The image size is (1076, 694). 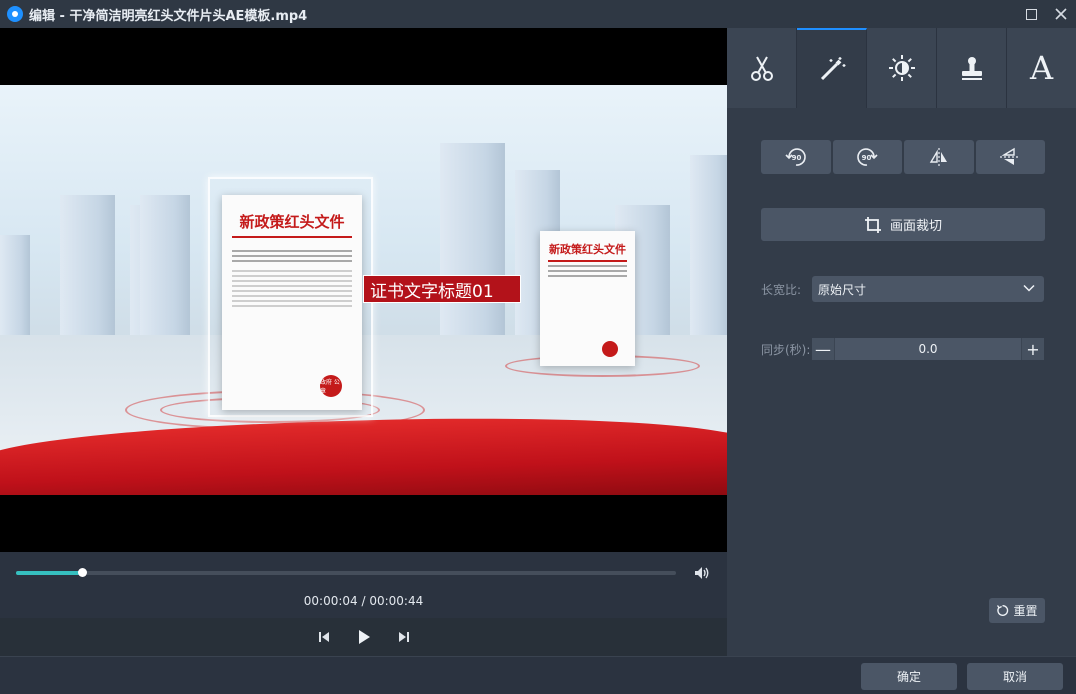 I want to click on title-caption: 证书文字标题01, so click(x=442, y=289).